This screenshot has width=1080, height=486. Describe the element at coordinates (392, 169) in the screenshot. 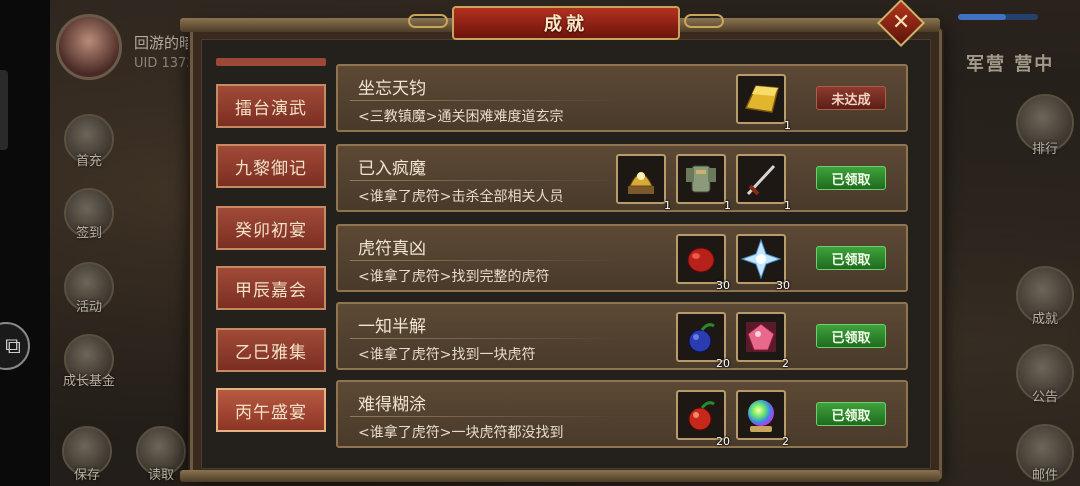

I see `achievement-name: 已入疯魔` at that location.